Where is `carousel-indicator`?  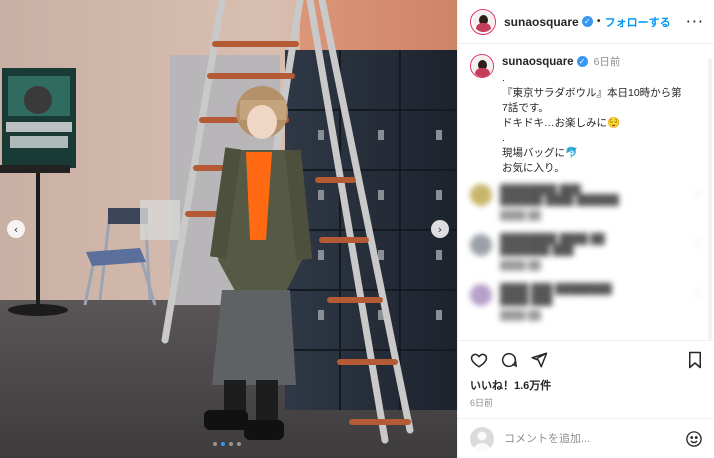 carousel-indicator is located at coordinates (227, 444).